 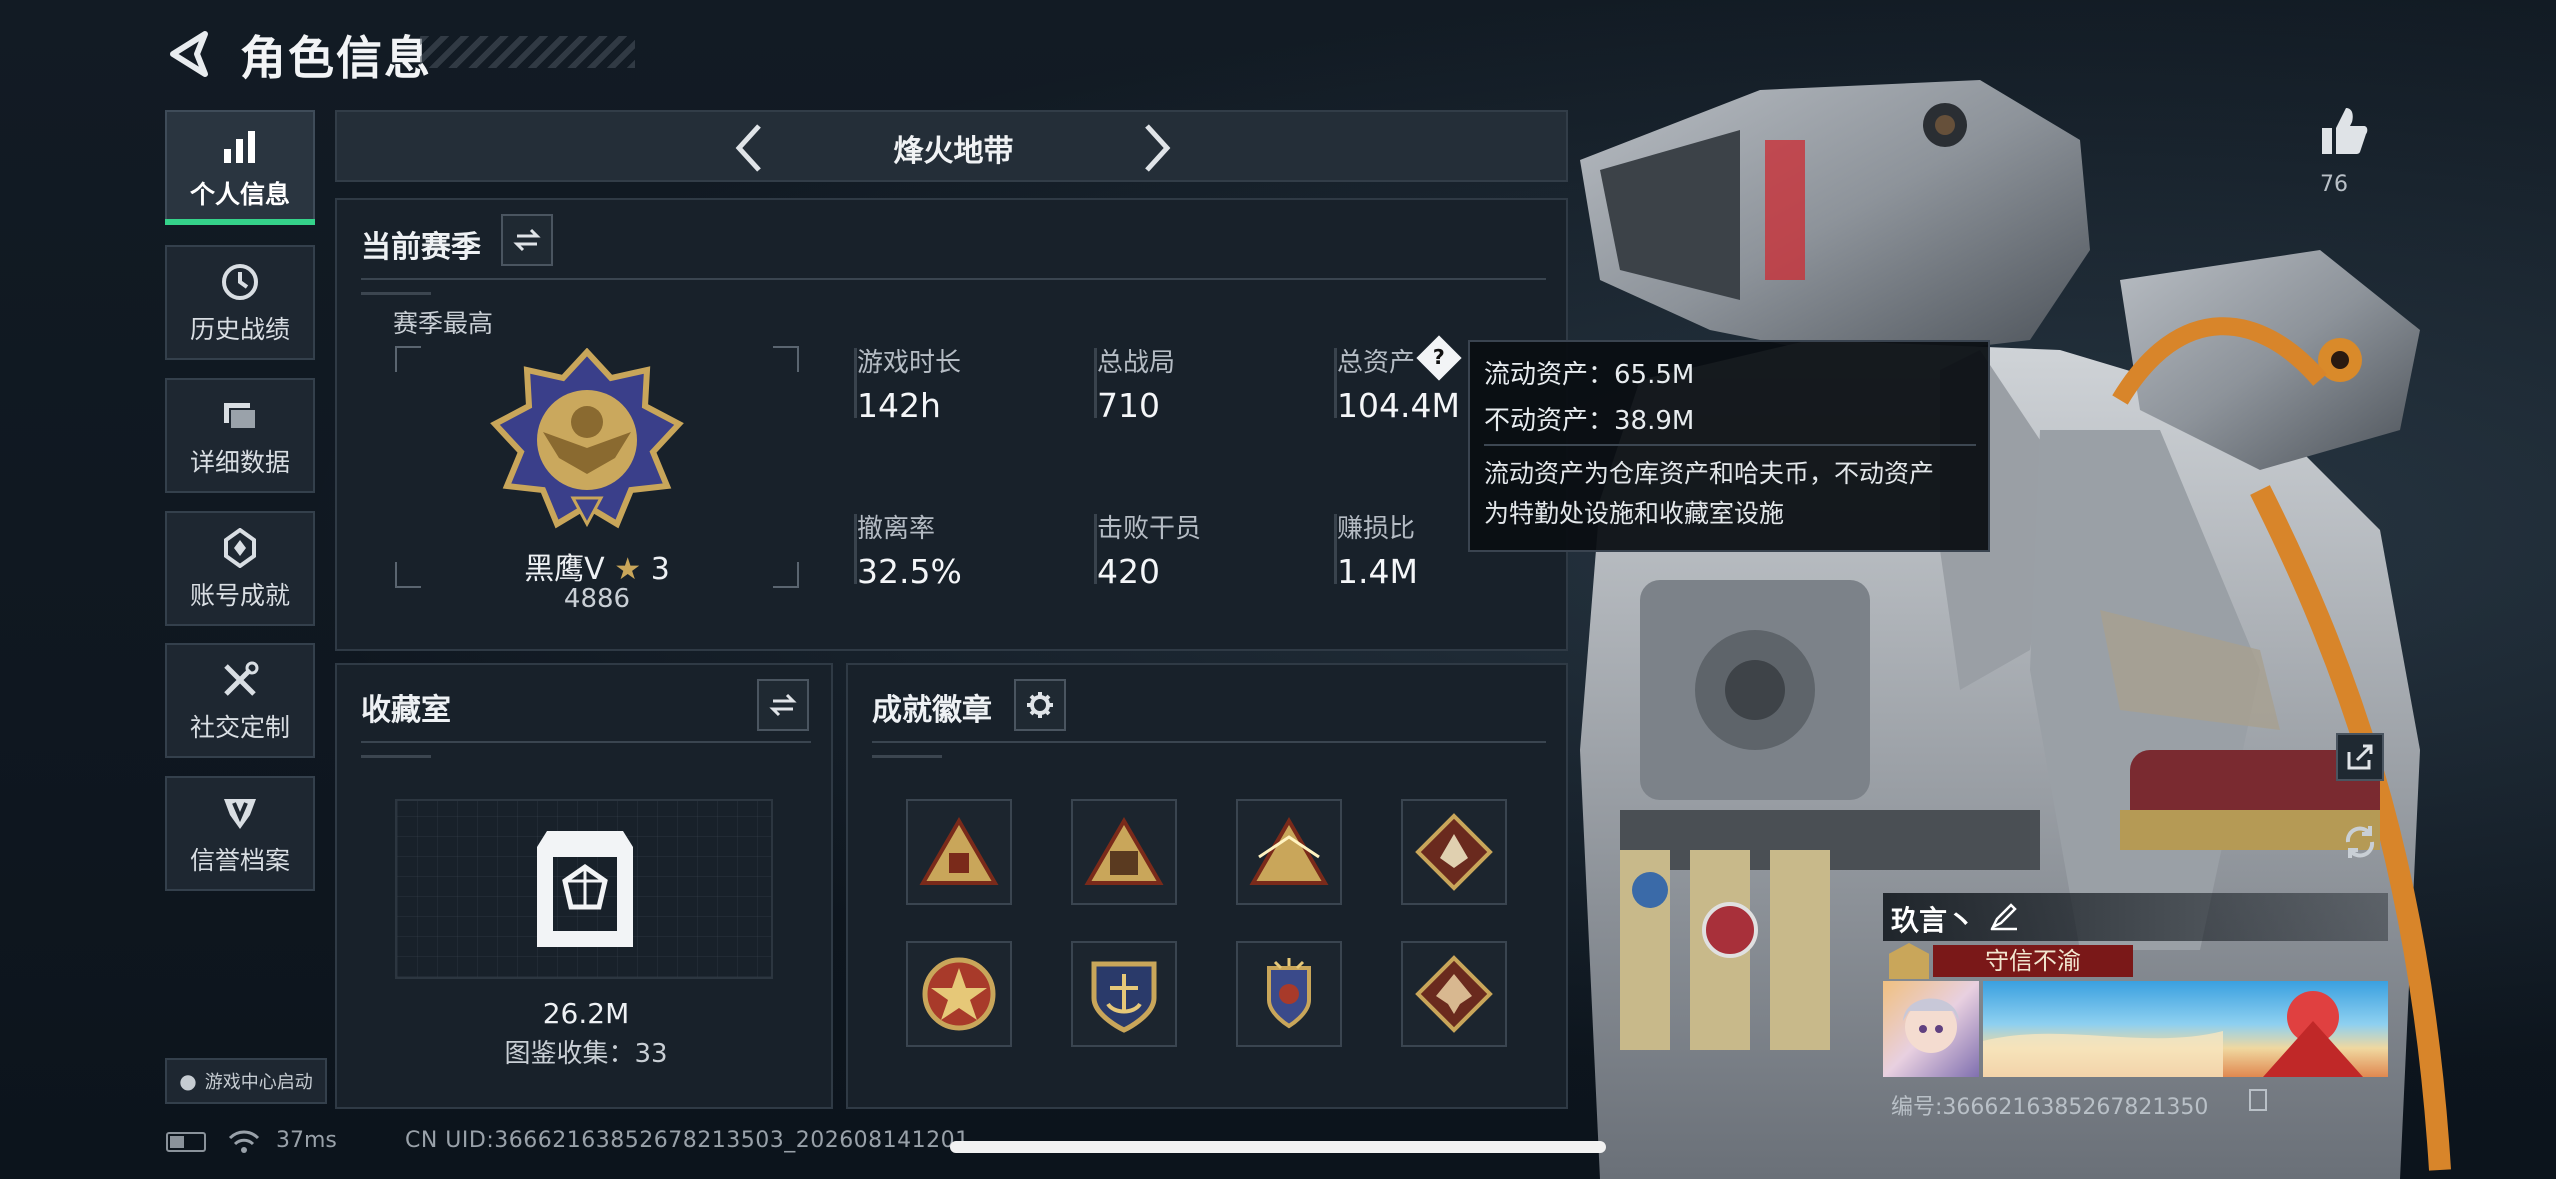 What do you see at coordinates (584, 889) in the screenshot?
I see `collection-preview` at bounding box center [584, 889].